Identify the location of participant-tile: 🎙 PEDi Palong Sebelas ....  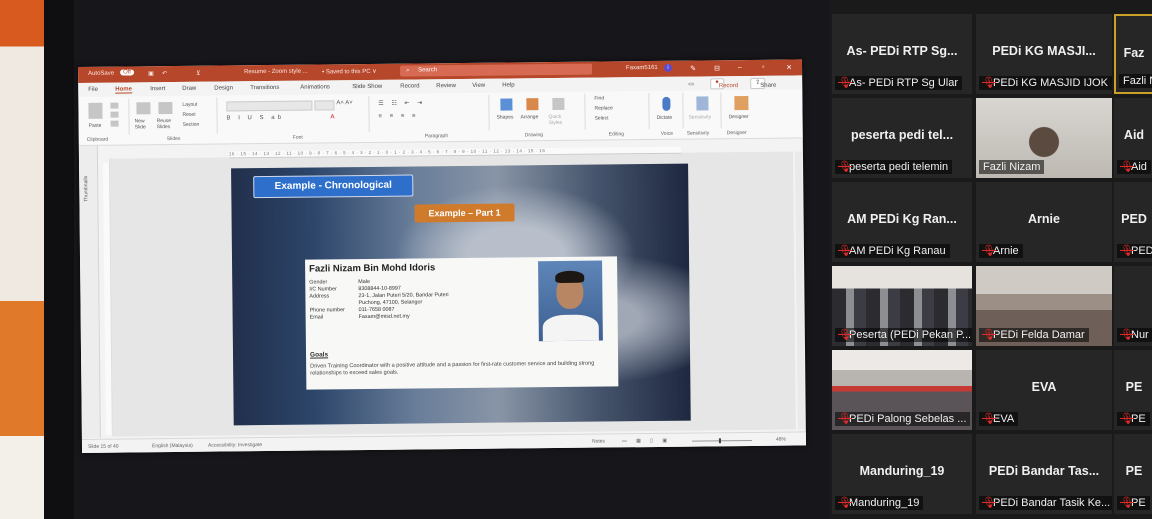
(902, 390).